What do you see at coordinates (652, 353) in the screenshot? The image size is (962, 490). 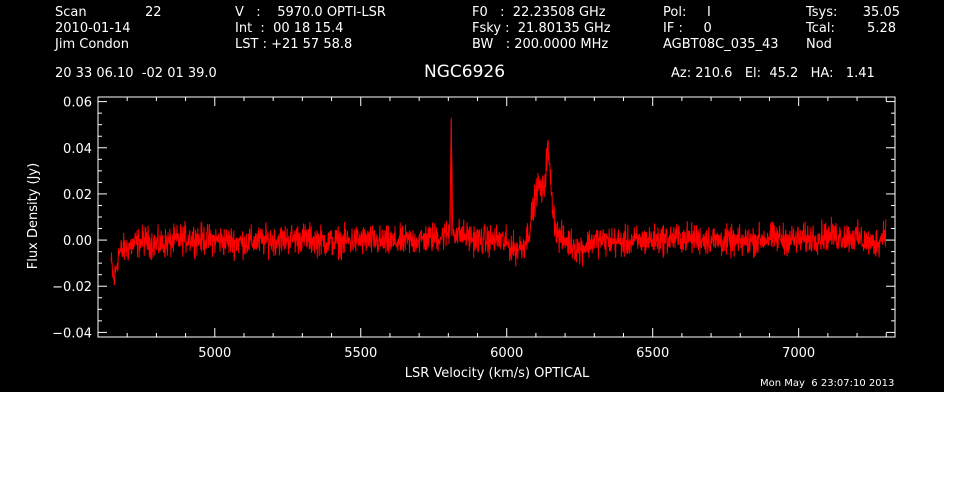 I see `x-tick-label: 6500` at bounding box center [652, 353].